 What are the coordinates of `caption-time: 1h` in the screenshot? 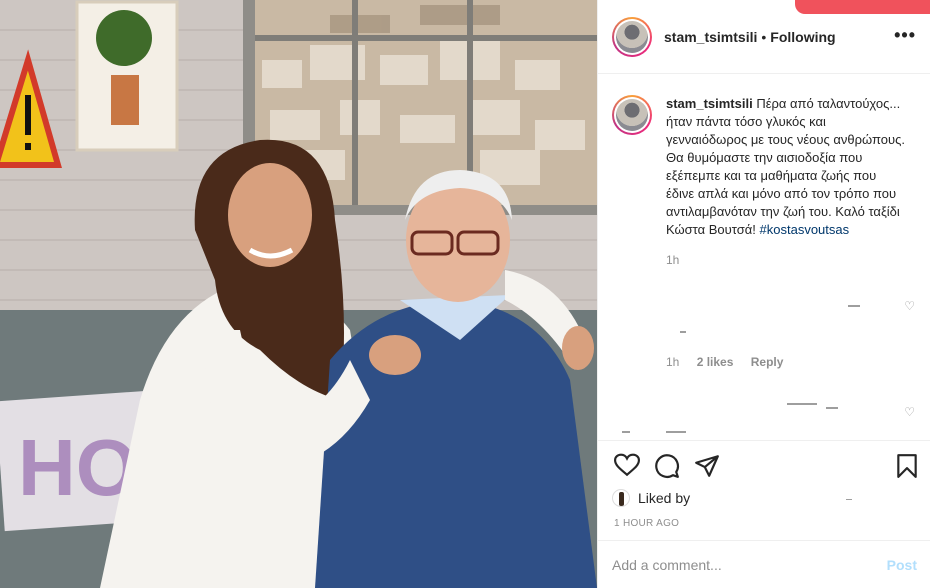 It's located at (791, 260).